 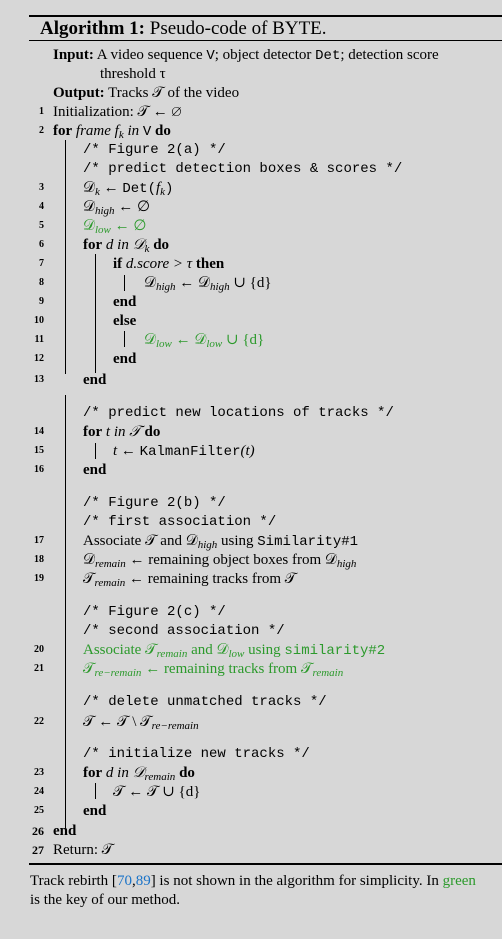 I want to click on line-number: 27, so click(x=38, y=850).